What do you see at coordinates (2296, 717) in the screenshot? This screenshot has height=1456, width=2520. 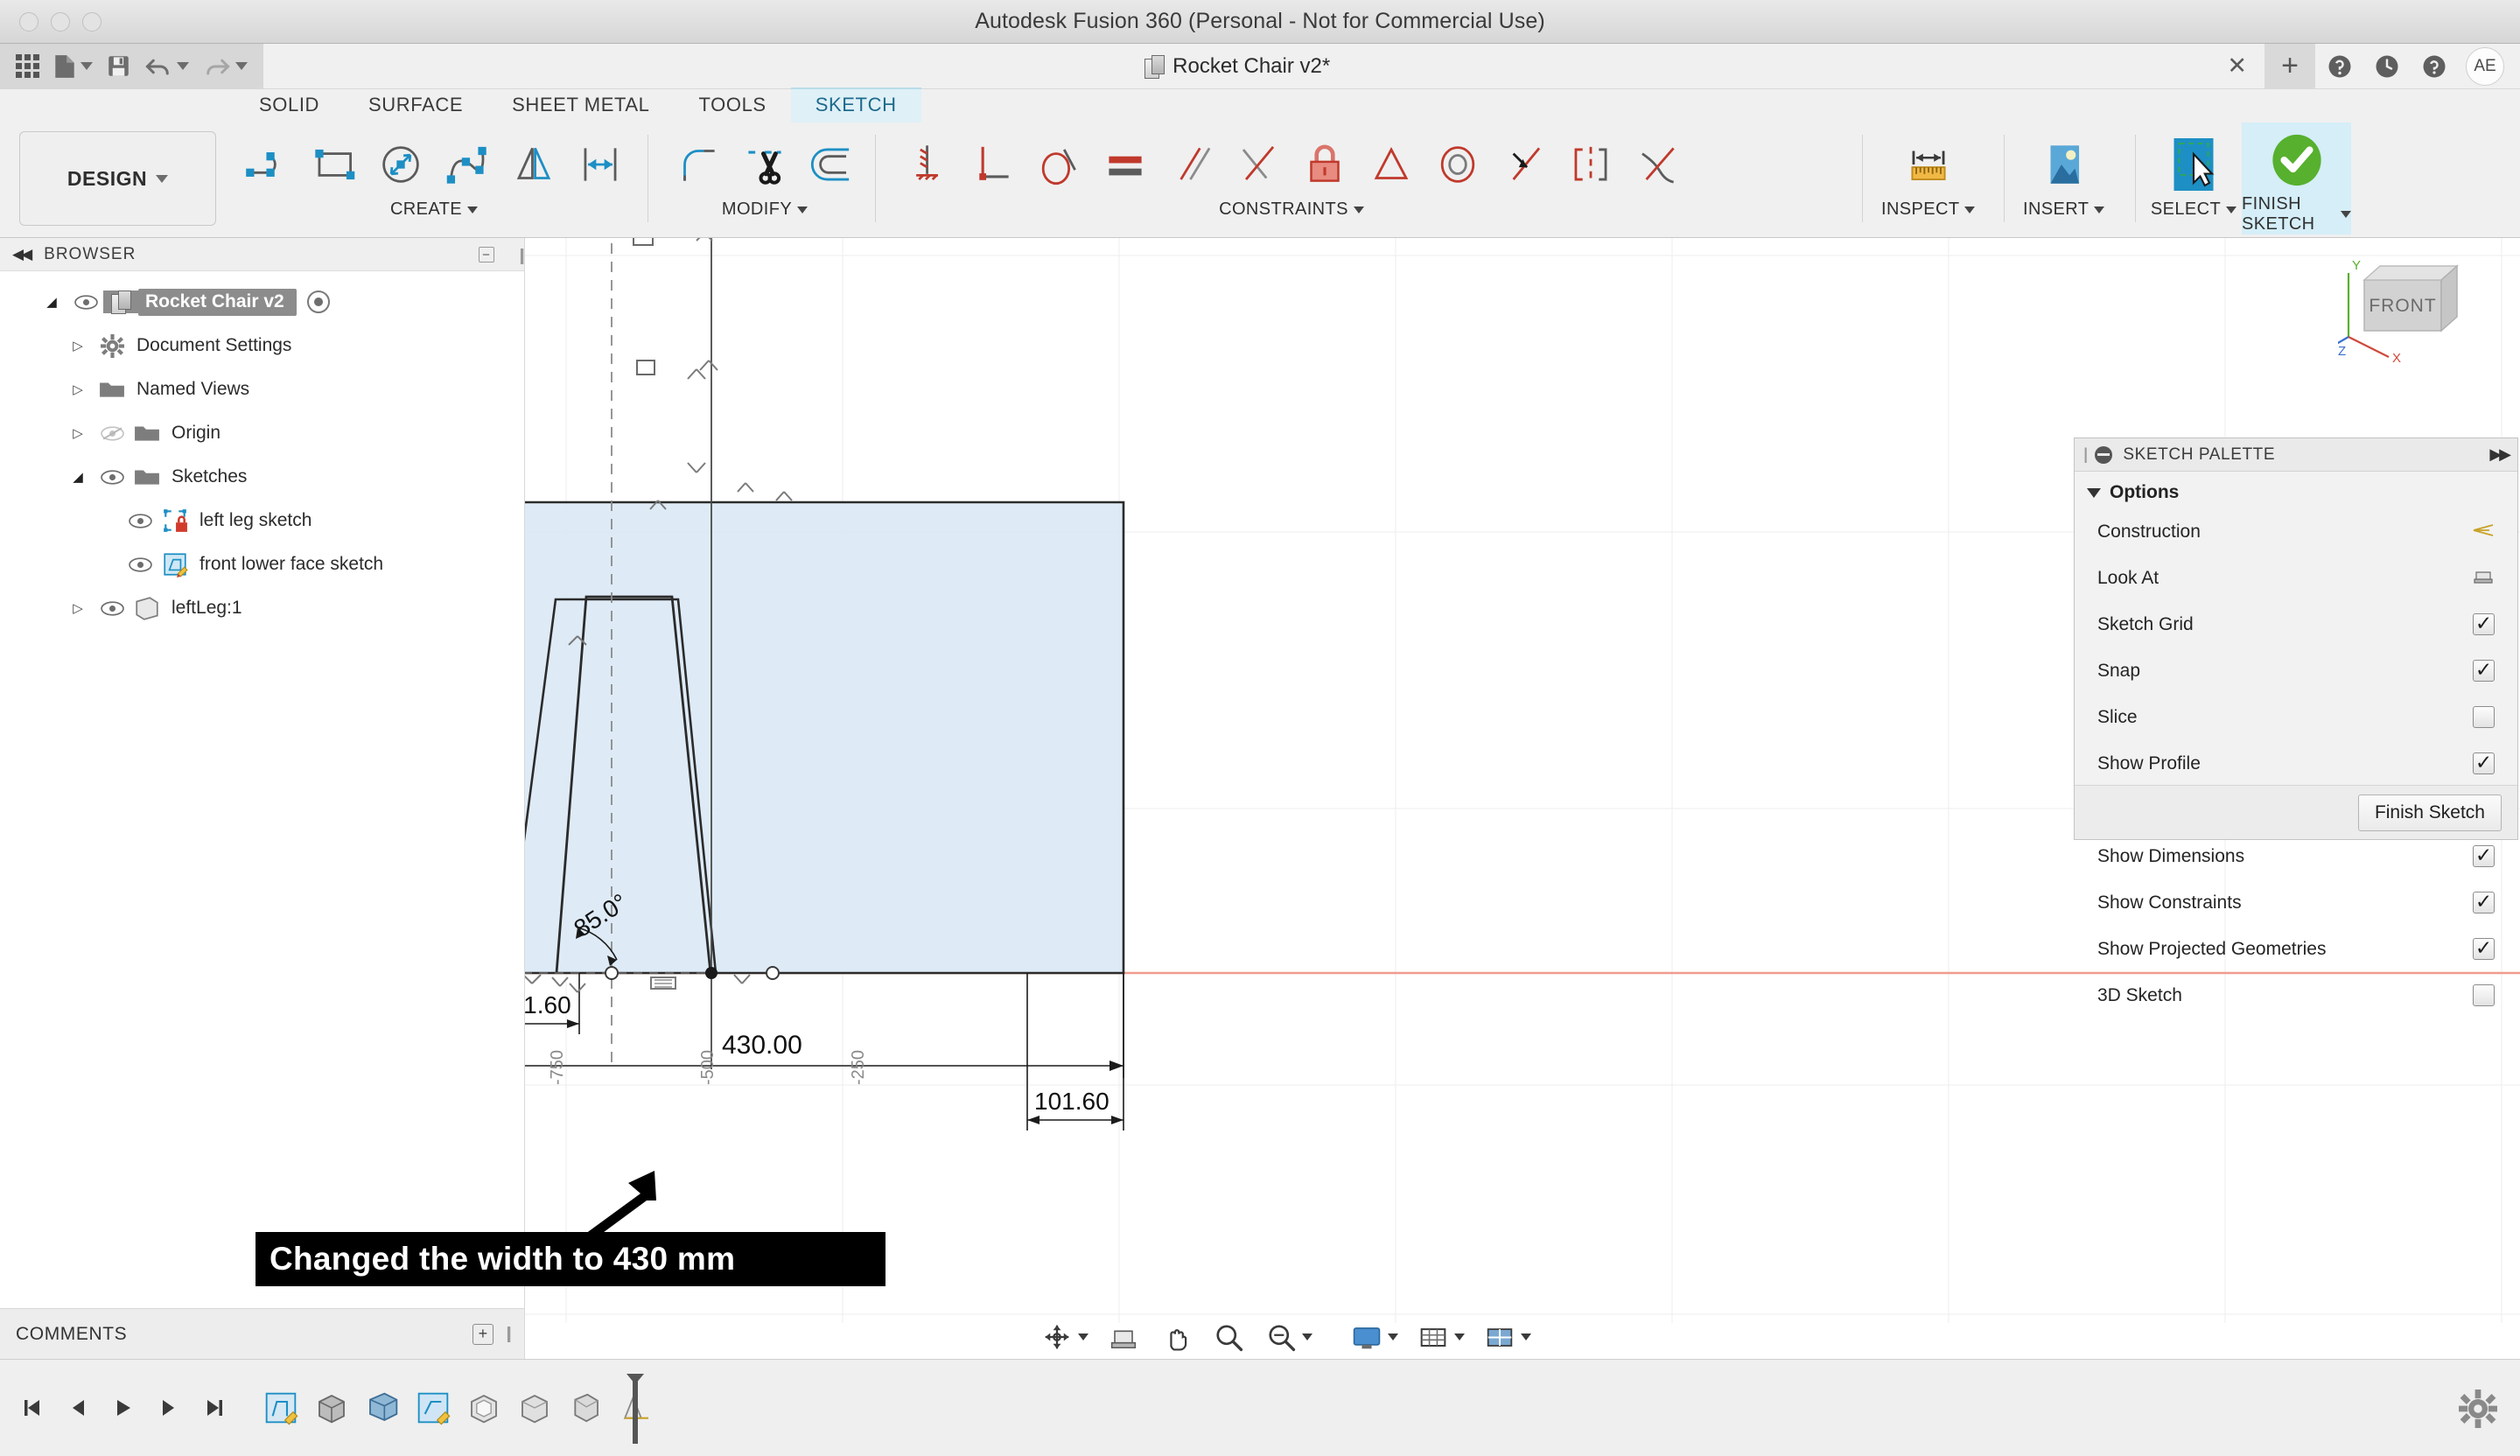 I see `palette-row-slice: Slice` at bounding box center [2296, 717].